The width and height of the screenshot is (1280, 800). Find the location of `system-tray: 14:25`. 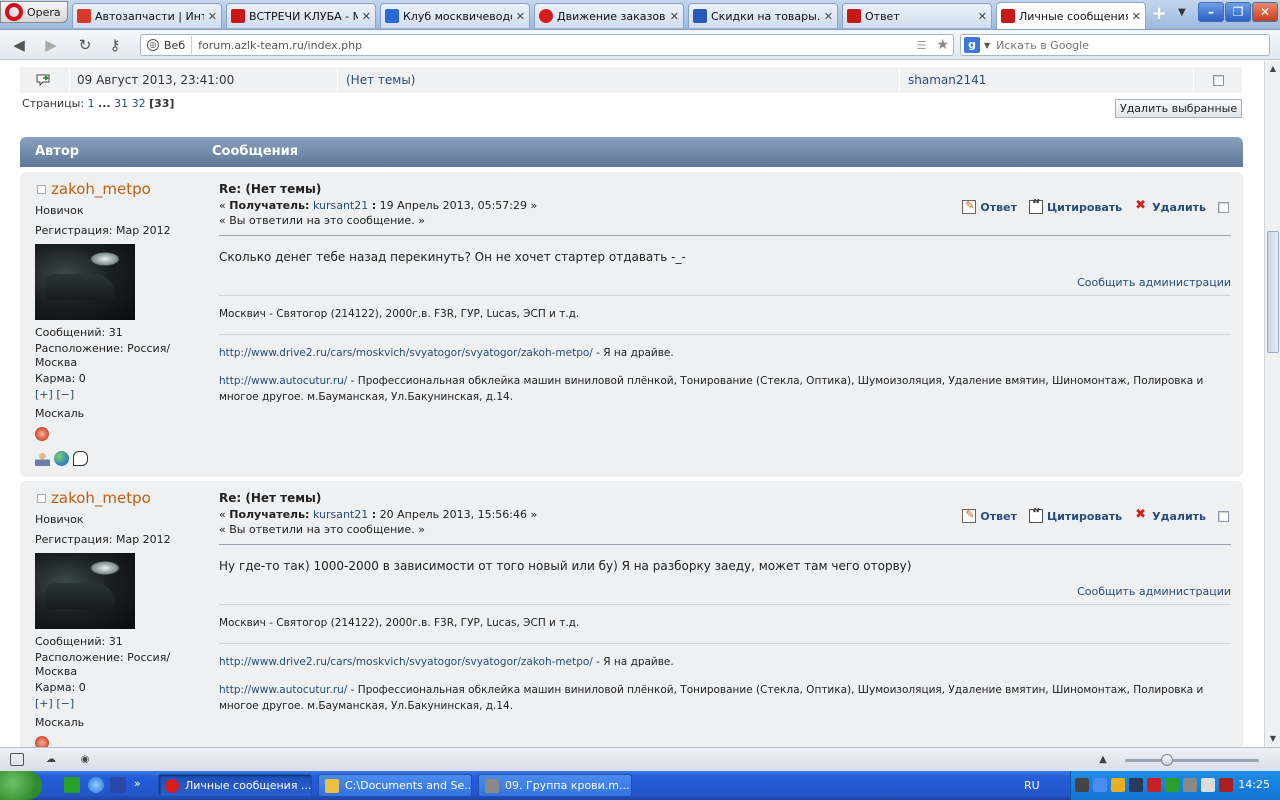

system-tray: 14:25 is located at coordinates (1175, 785).